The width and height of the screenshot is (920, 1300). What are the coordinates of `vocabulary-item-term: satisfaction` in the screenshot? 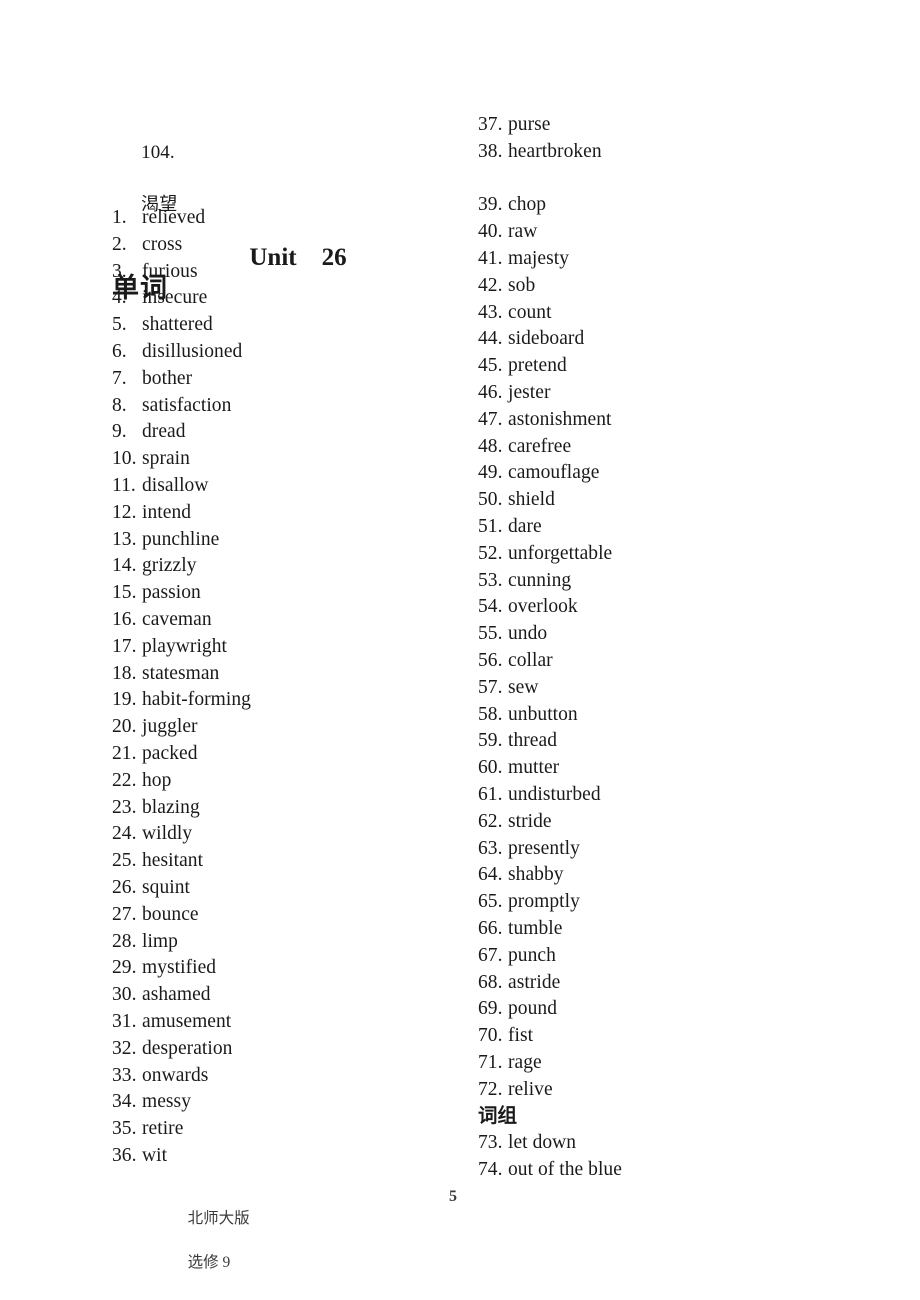 It's located at (187, 405).